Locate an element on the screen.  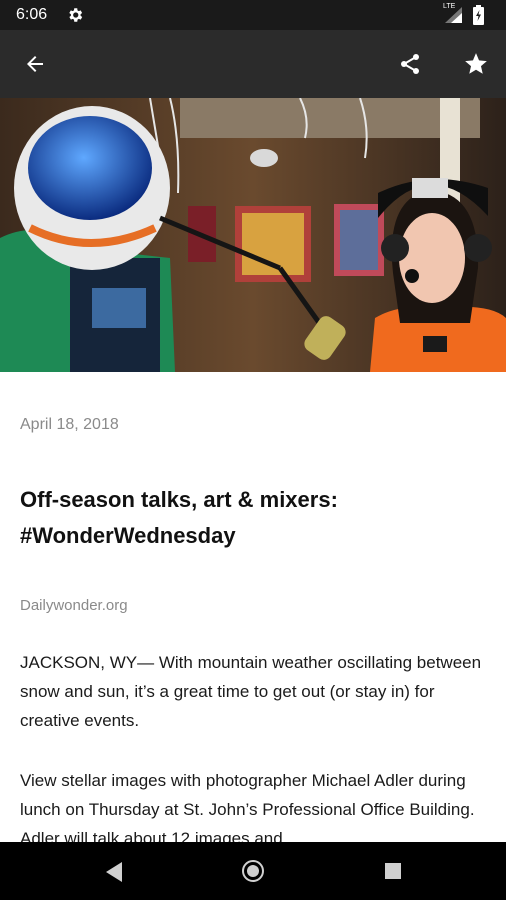
star-icon is located at coordinates (476, 63).